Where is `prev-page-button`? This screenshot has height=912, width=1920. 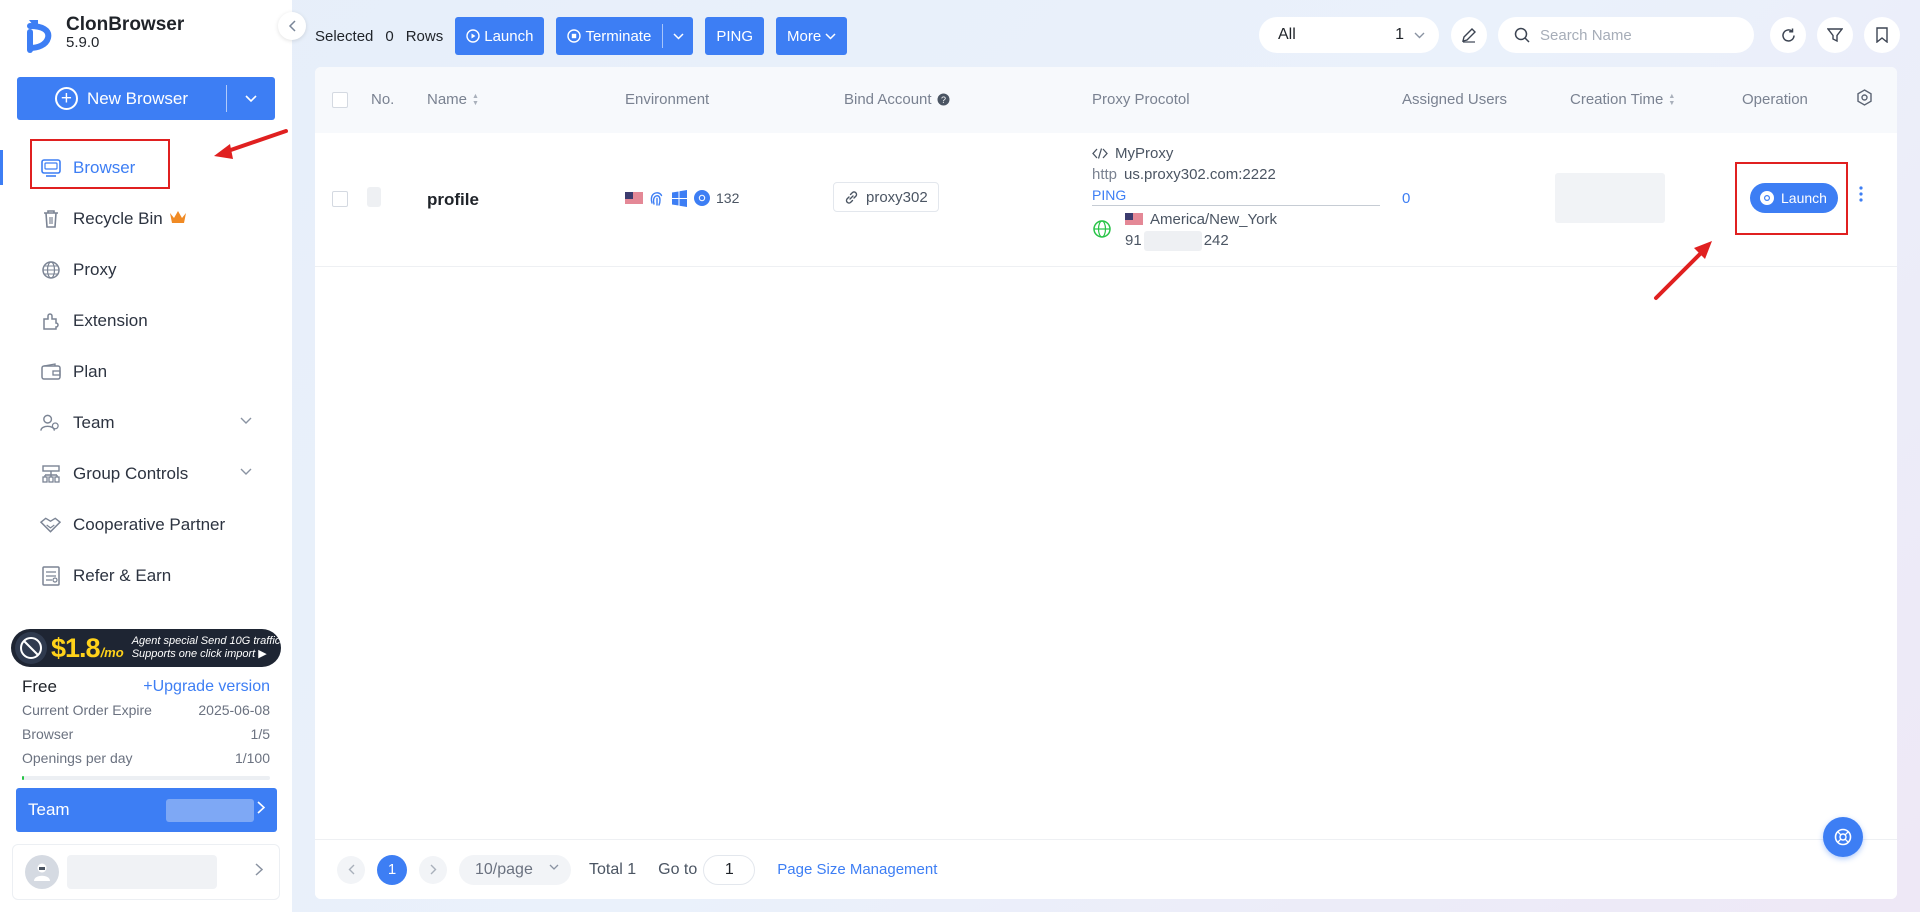 prev-page-button is located at coordinates (351, 869).